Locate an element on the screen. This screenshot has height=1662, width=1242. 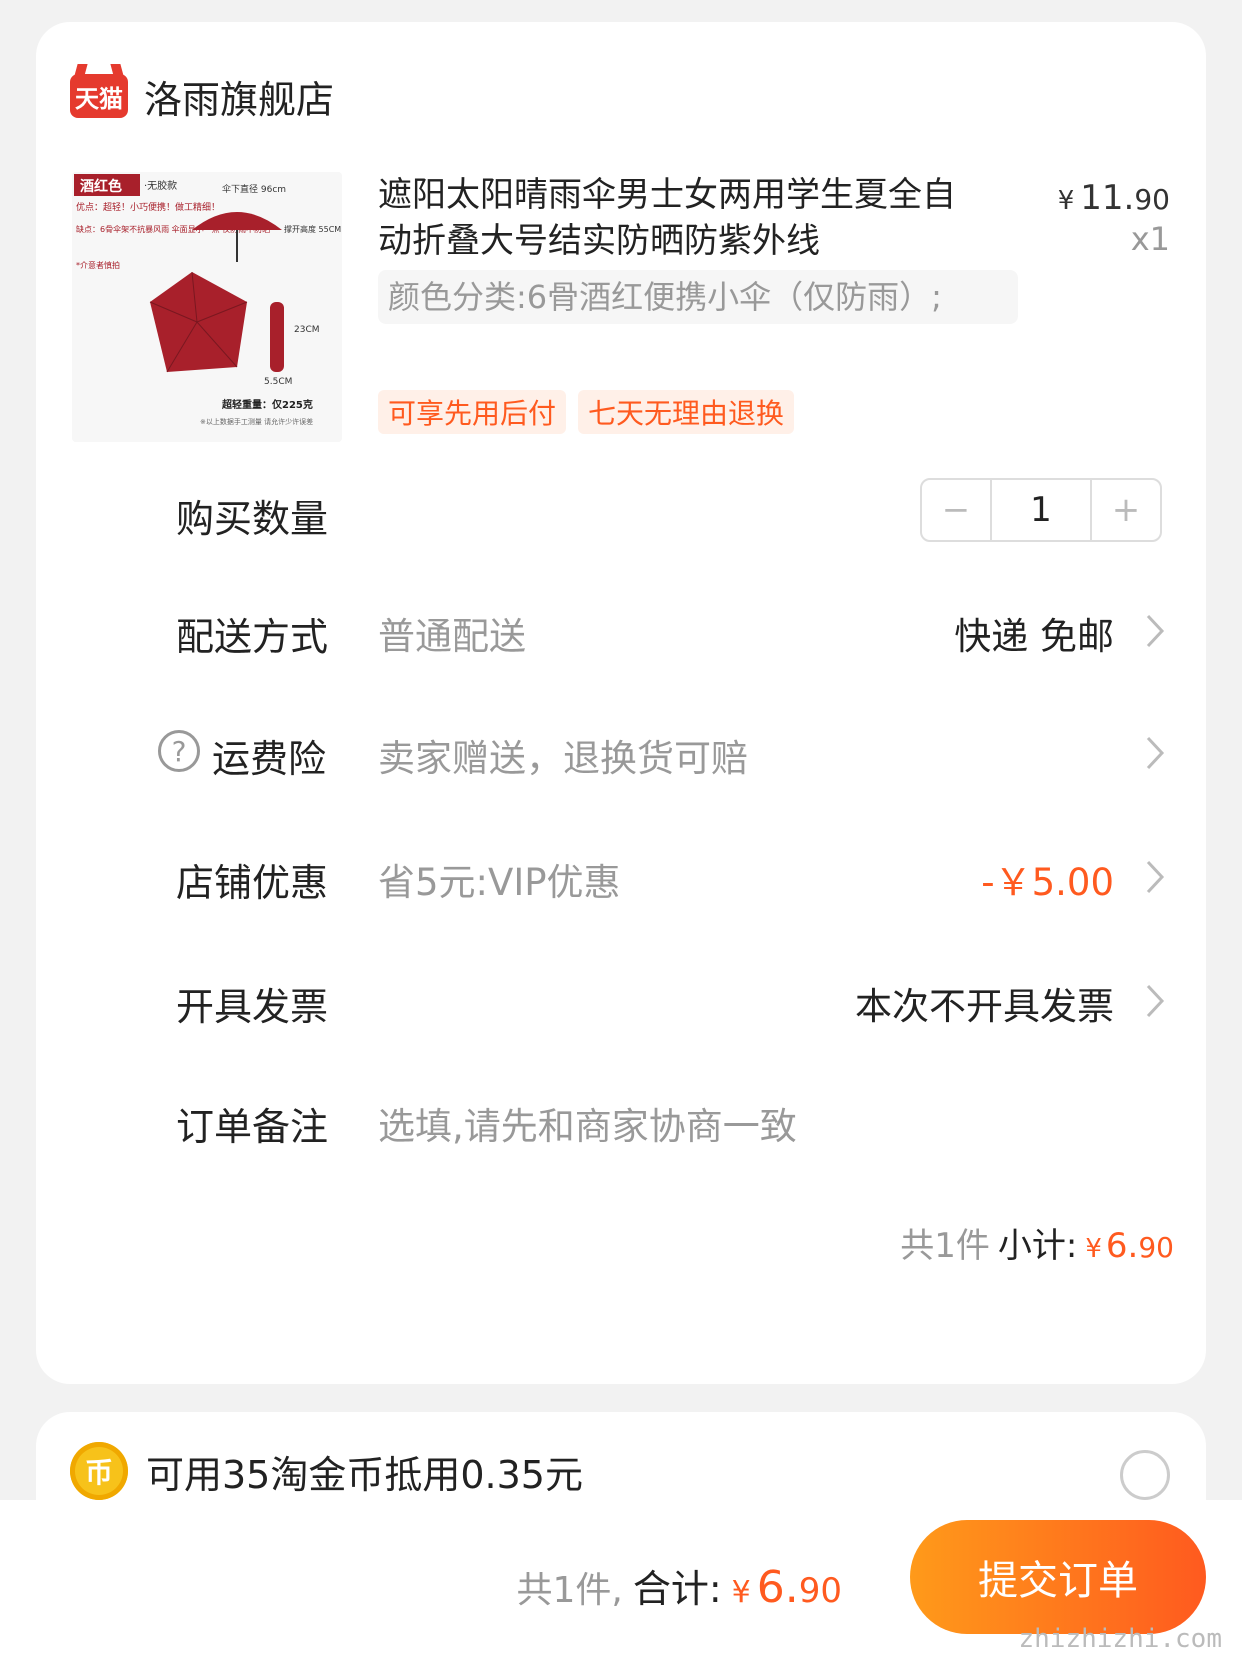
delivery-row: 配送方式 普通配送 快递 免邮 is located at coordinates (621, 631).